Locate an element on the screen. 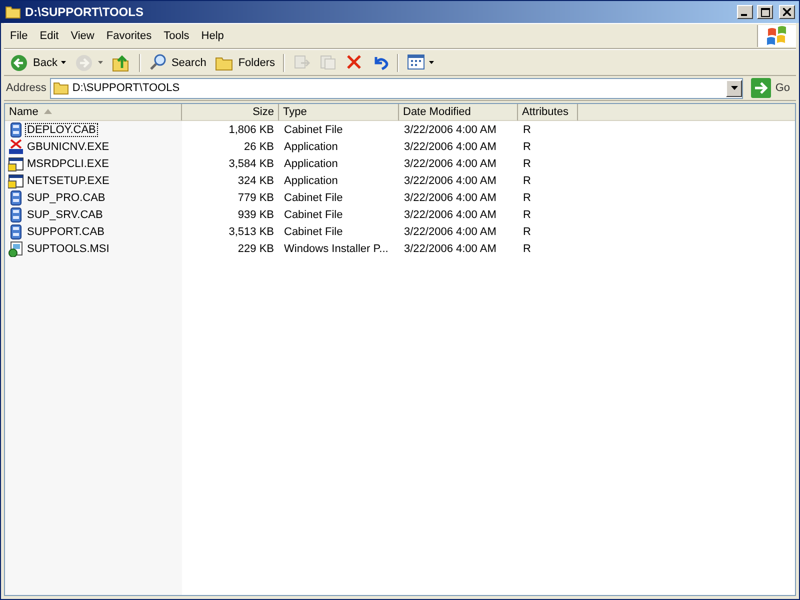 The height and width of the screenshot is (600, 800). sort-arrow-icon is located at coordinates (48, 111).